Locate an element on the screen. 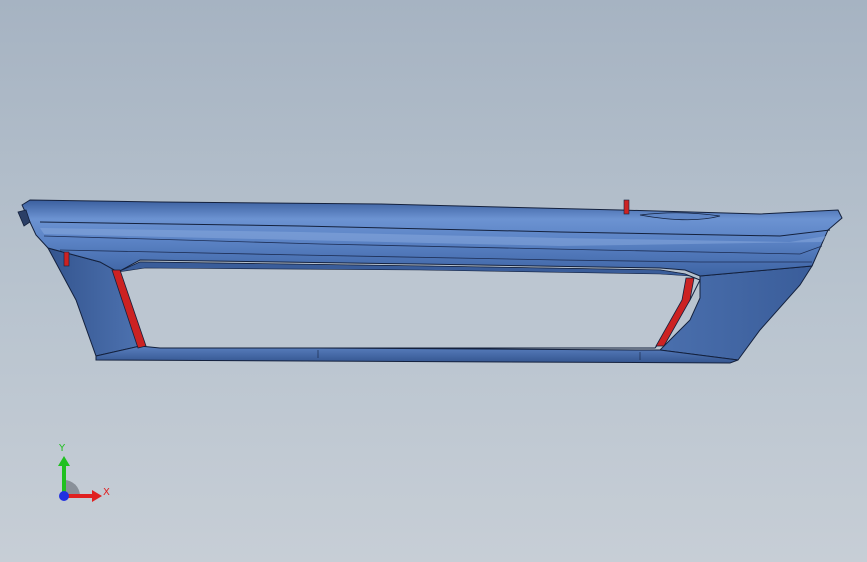 The height and width of the screenshot is (562, 867). x-axis-head is located at coordinates (97, 496).